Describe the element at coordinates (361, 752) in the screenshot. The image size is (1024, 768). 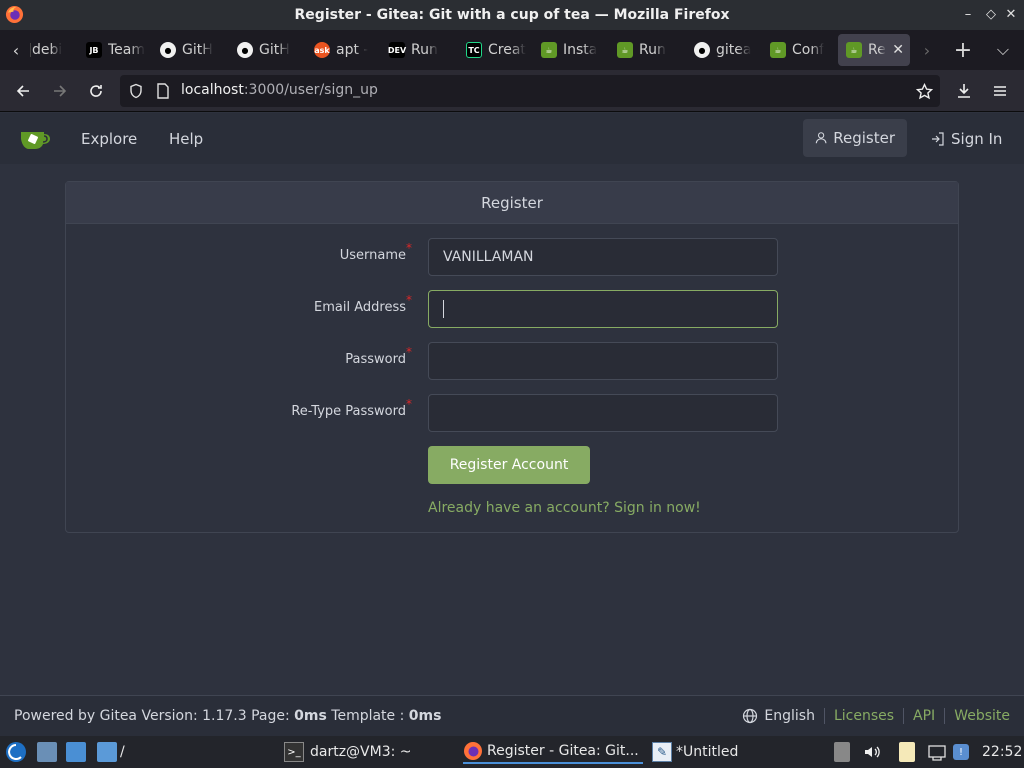
I see `terminal-label: dartz@VM3: ~` at that location.